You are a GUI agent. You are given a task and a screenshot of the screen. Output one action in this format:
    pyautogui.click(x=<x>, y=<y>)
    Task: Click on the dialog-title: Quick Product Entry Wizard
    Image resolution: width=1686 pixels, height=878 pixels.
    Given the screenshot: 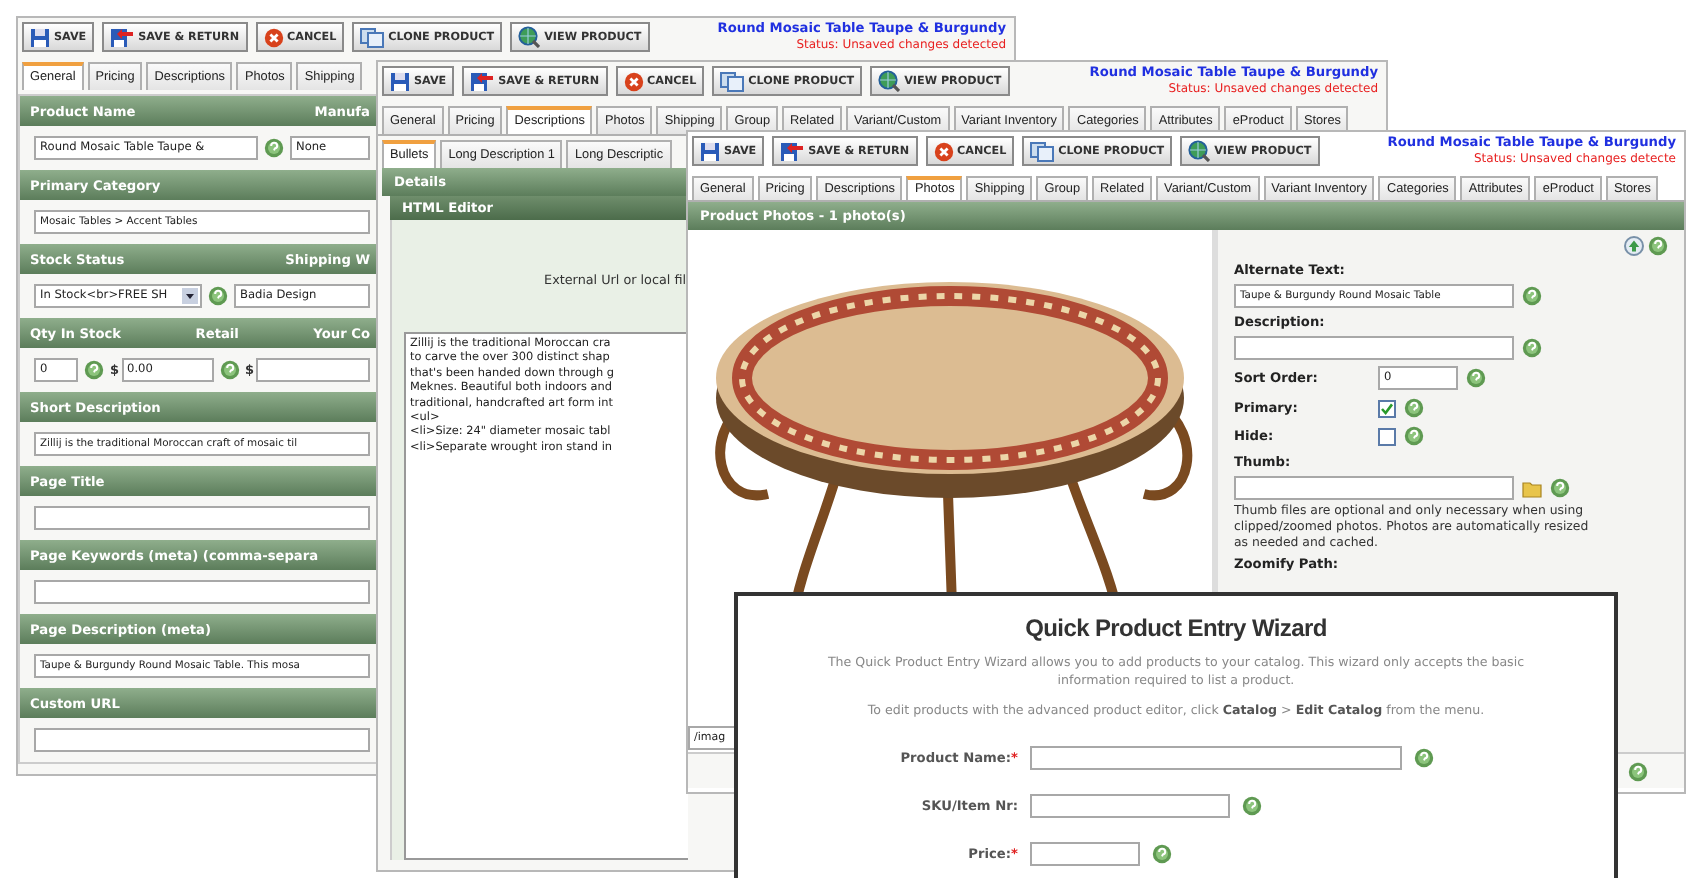 What is the action you would take?
    pyautogui.click(x=1176, y=628)
    